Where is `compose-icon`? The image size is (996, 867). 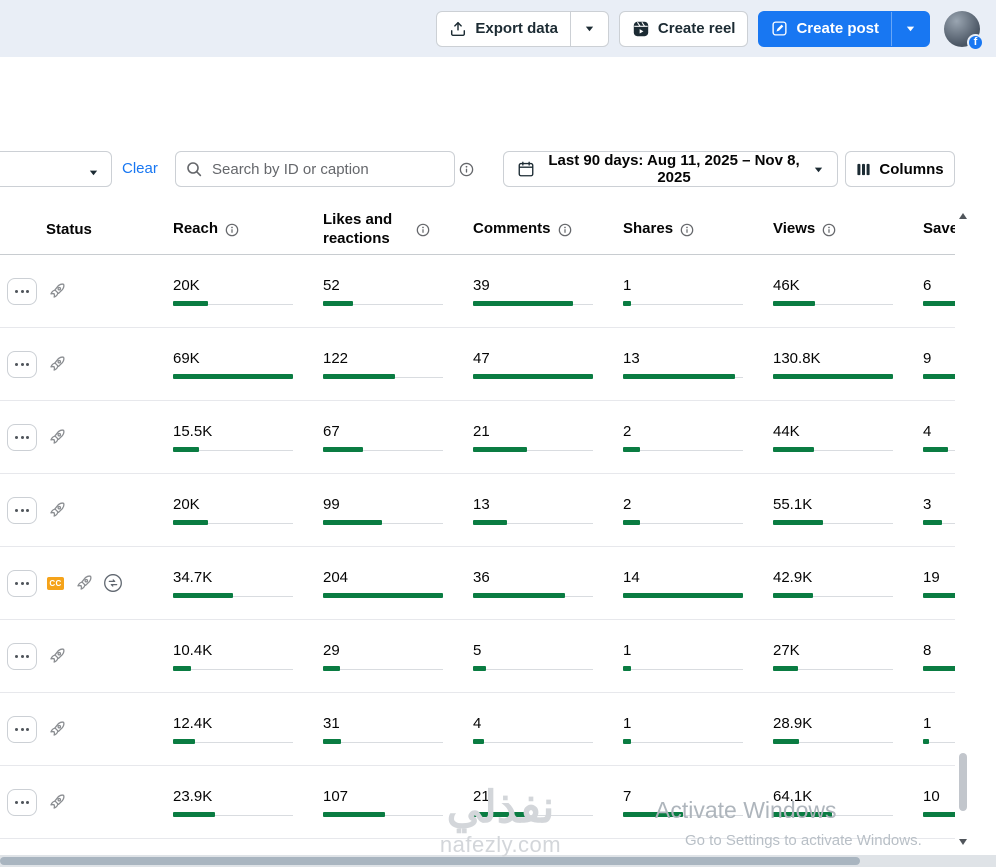 compose-icon is located at coordinates (779, 28).